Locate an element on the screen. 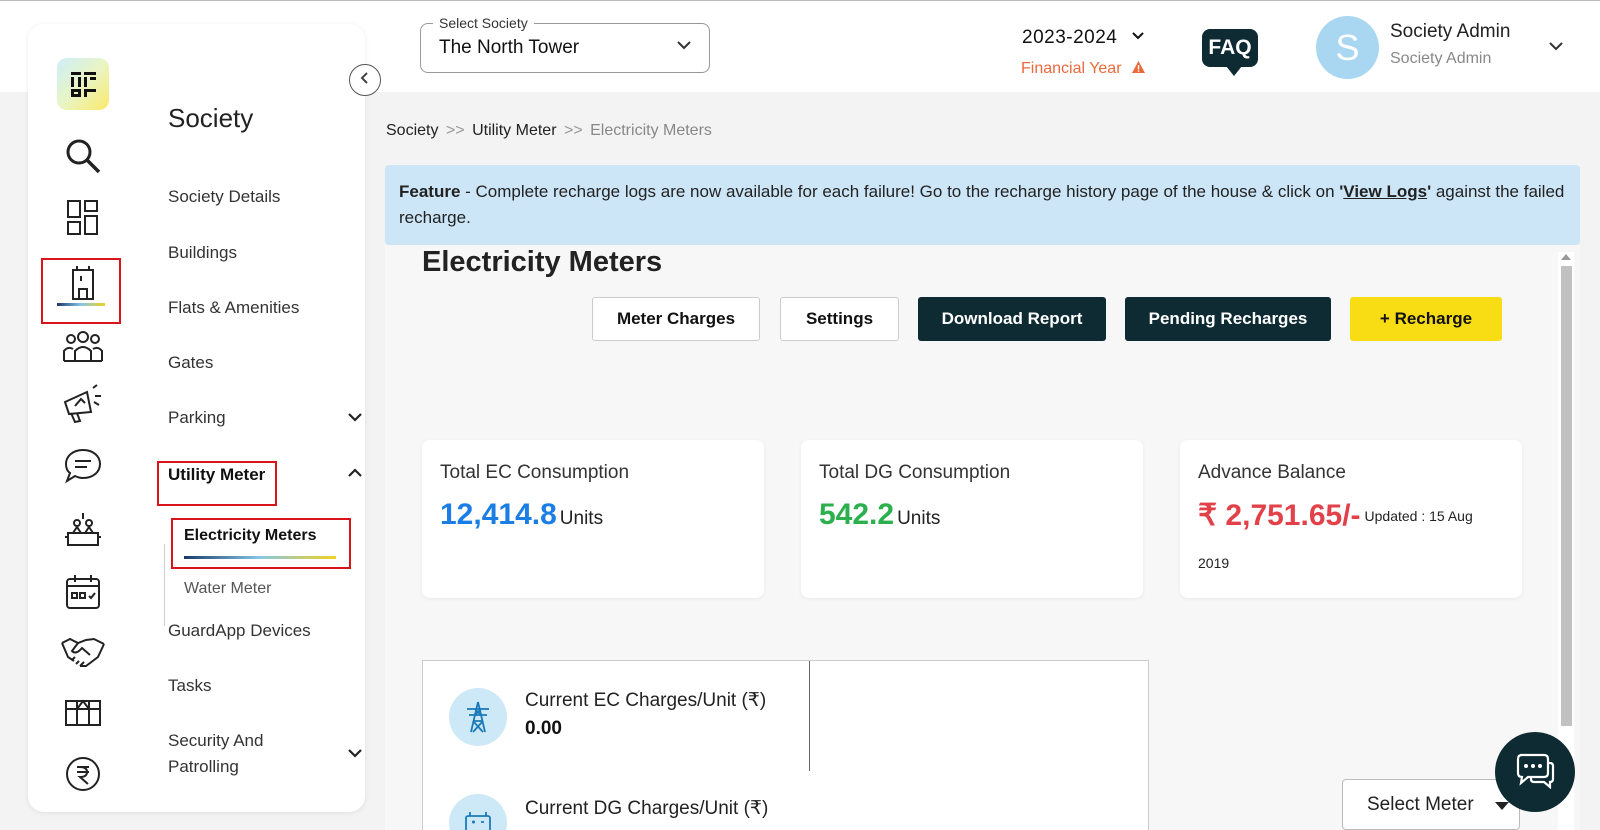  dg-consumption-value-row: 542.2 Units is located at coordinates (879, 515).